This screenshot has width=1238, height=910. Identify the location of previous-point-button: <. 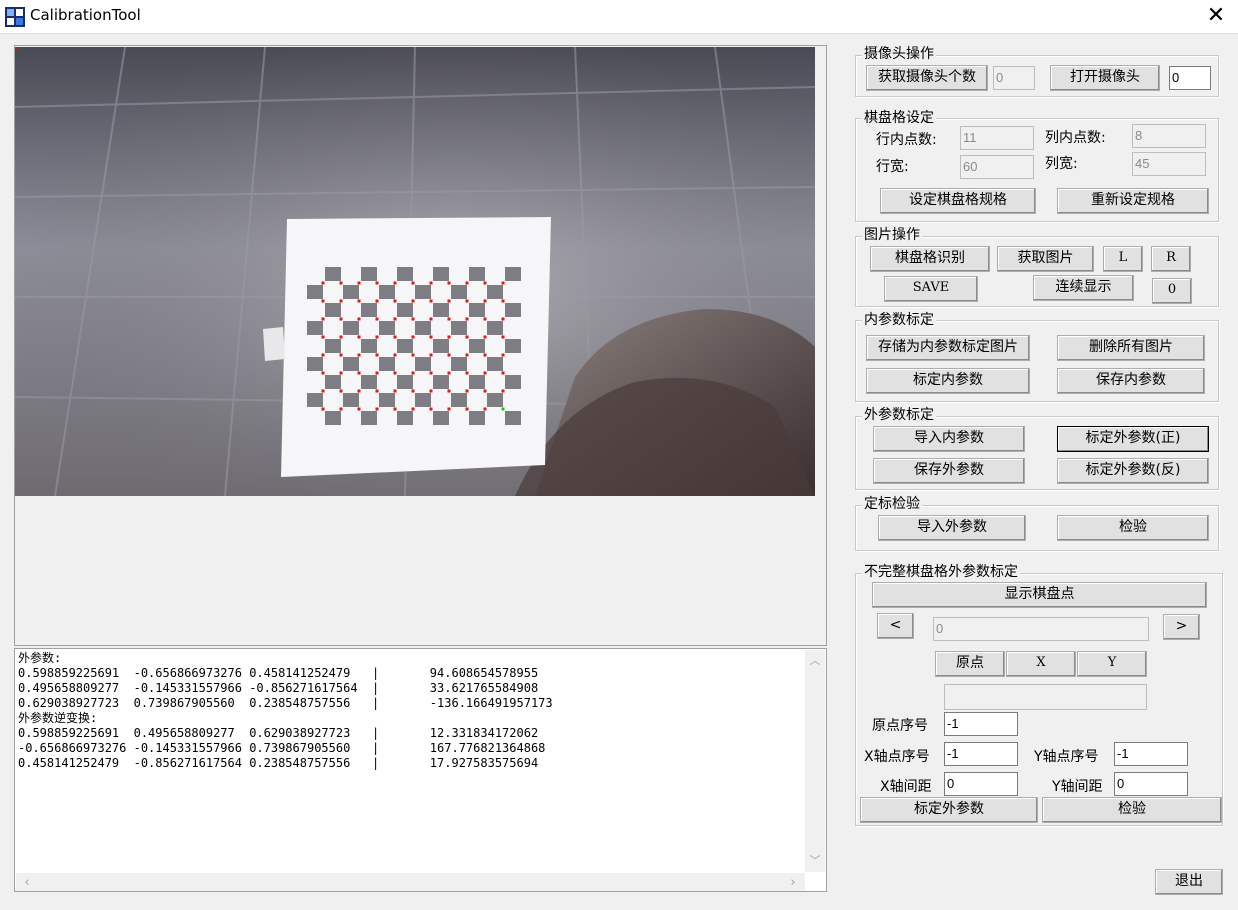
(895, 626).